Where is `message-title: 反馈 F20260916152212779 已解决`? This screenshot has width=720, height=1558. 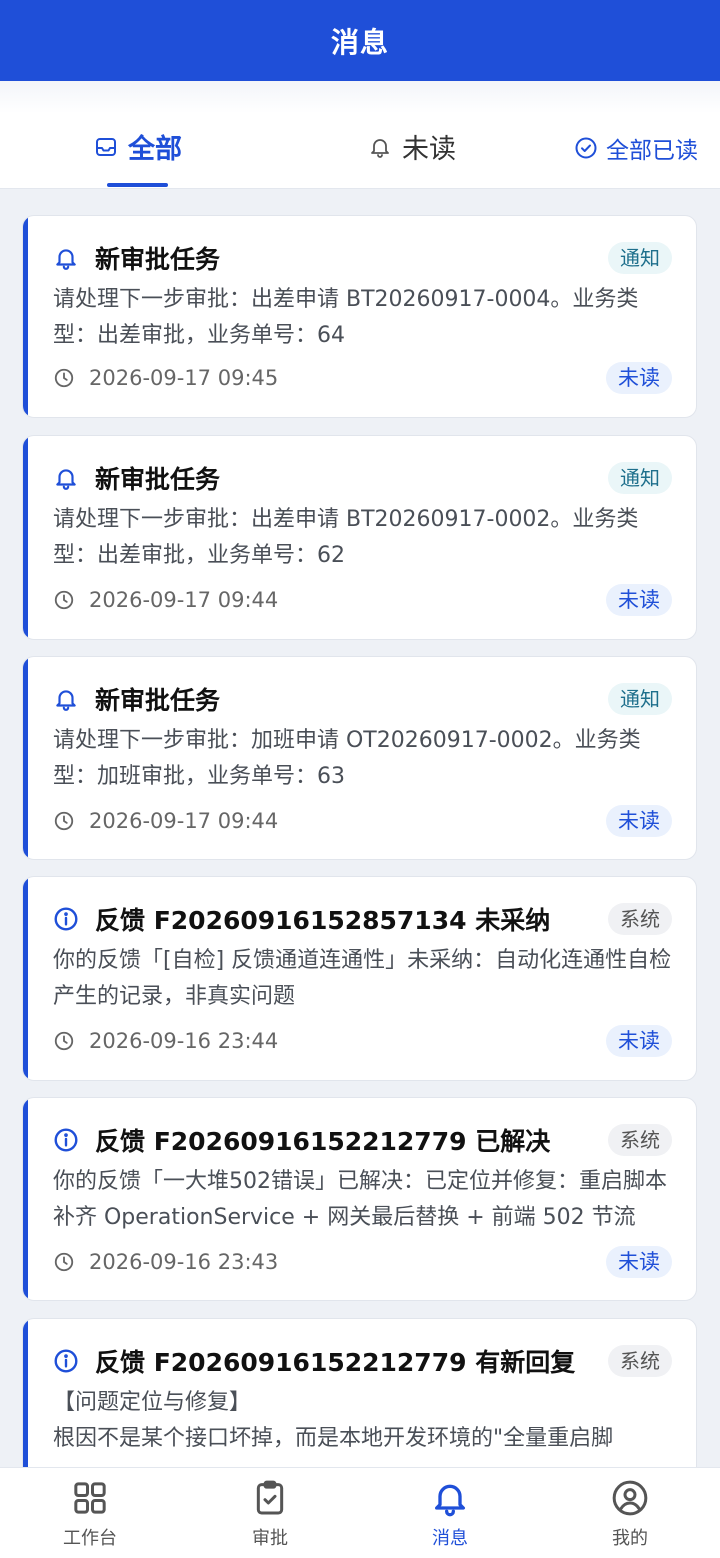
message-title: 反馈 F20260916152212779 已解决 is located at coordinates (323, 1141).